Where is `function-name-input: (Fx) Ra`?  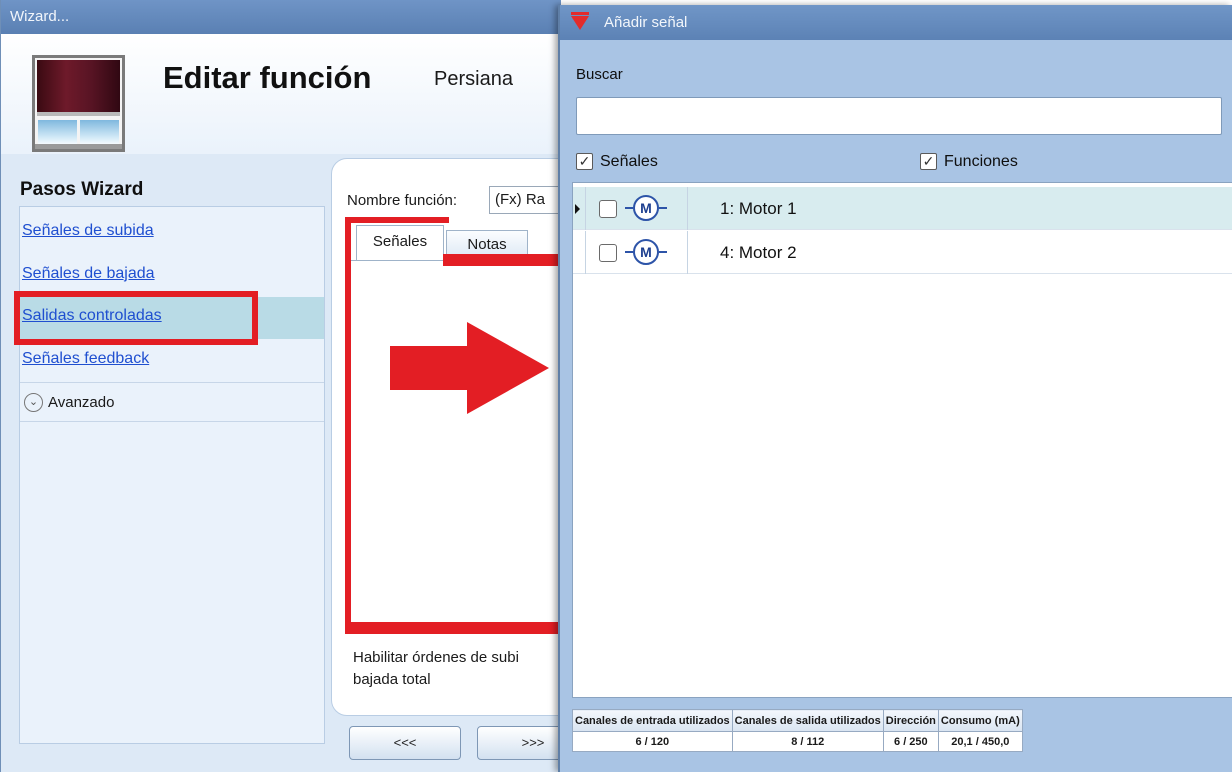
function-name-input: (Fx) Ra is located at coordinates (529, 200).